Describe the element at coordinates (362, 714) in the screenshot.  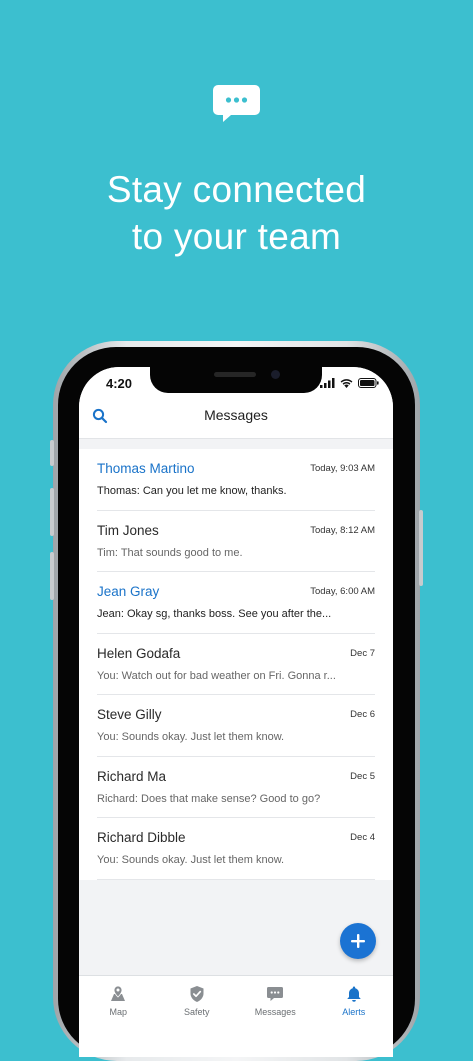
I see `message-timestamp: Dec 6` at that location.